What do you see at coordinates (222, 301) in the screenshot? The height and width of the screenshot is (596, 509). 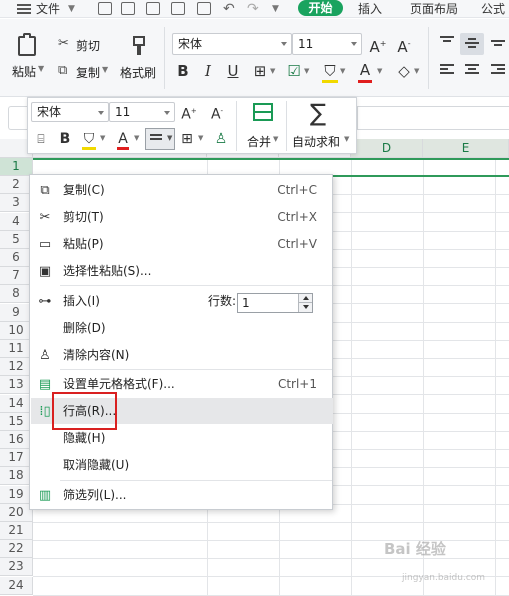 I see `row-count-label: 行数:` at bounding box center [222, 301].